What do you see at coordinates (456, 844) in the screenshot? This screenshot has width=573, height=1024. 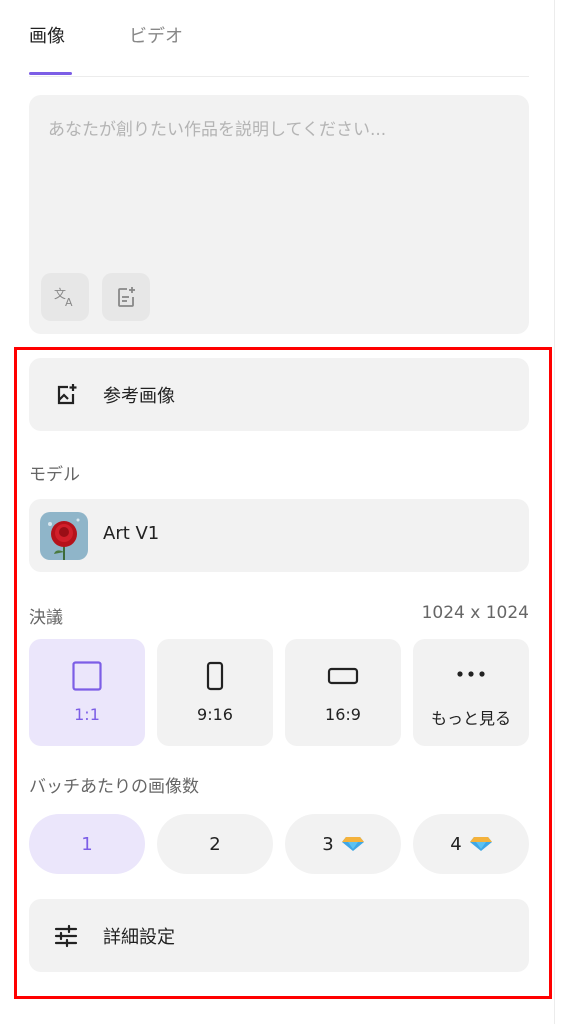 I see `batch-option-label: 4` at bounding box center [456, 844].